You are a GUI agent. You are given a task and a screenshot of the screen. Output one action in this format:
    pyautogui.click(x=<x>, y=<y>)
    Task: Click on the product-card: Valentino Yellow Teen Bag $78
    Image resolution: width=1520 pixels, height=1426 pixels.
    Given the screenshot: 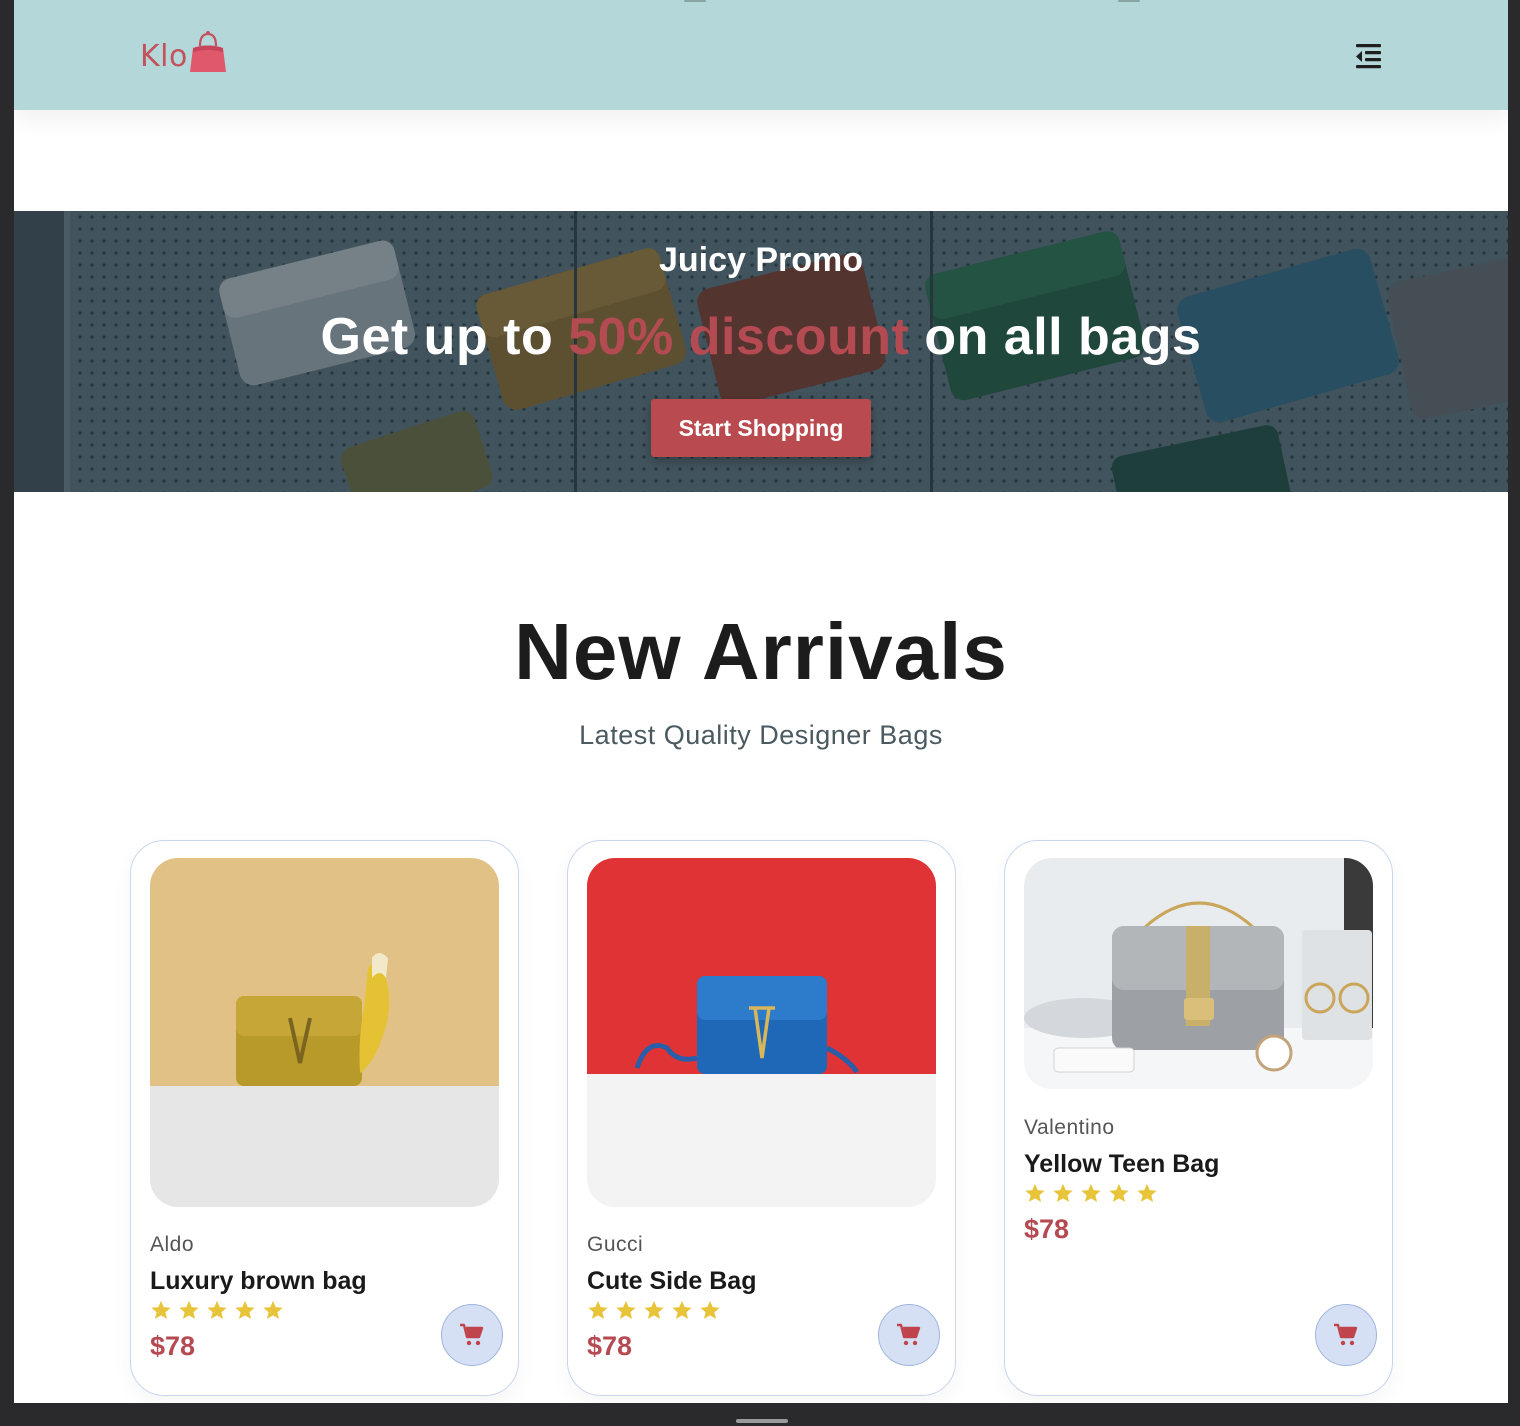 What is the action you would take?
    pyautogui.click(x=1198, y=1118)
    